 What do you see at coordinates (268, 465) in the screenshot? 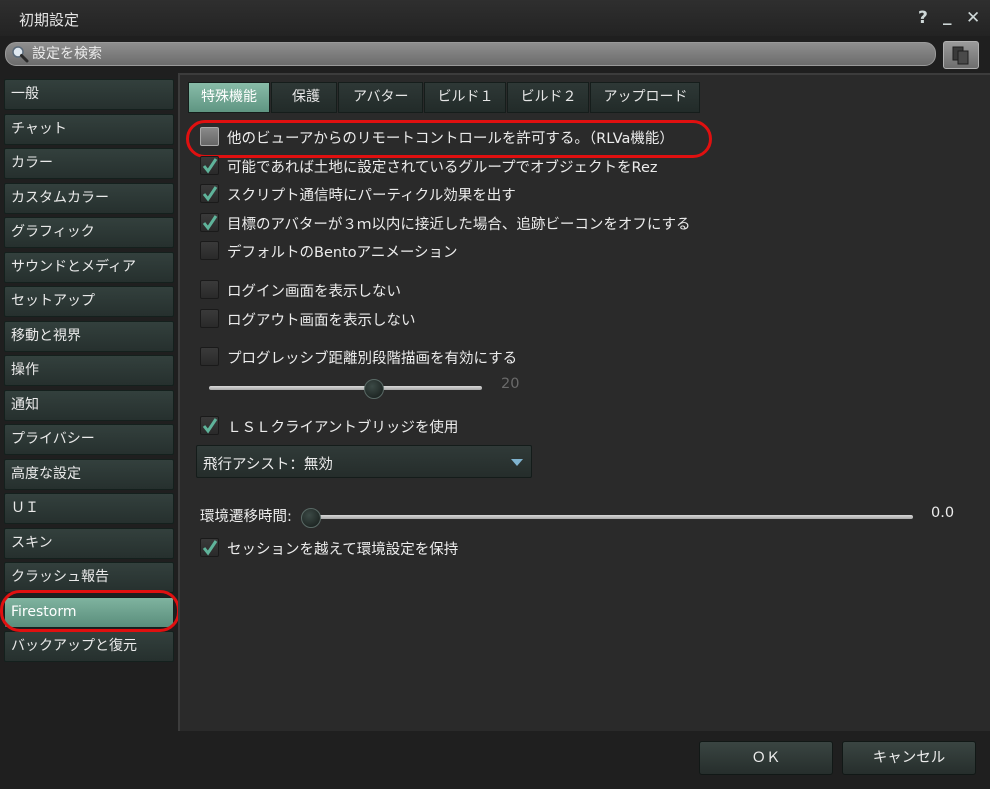
I see `flight-assist-value: 飛行アシスト：無効` at bounding box center [268, 465].